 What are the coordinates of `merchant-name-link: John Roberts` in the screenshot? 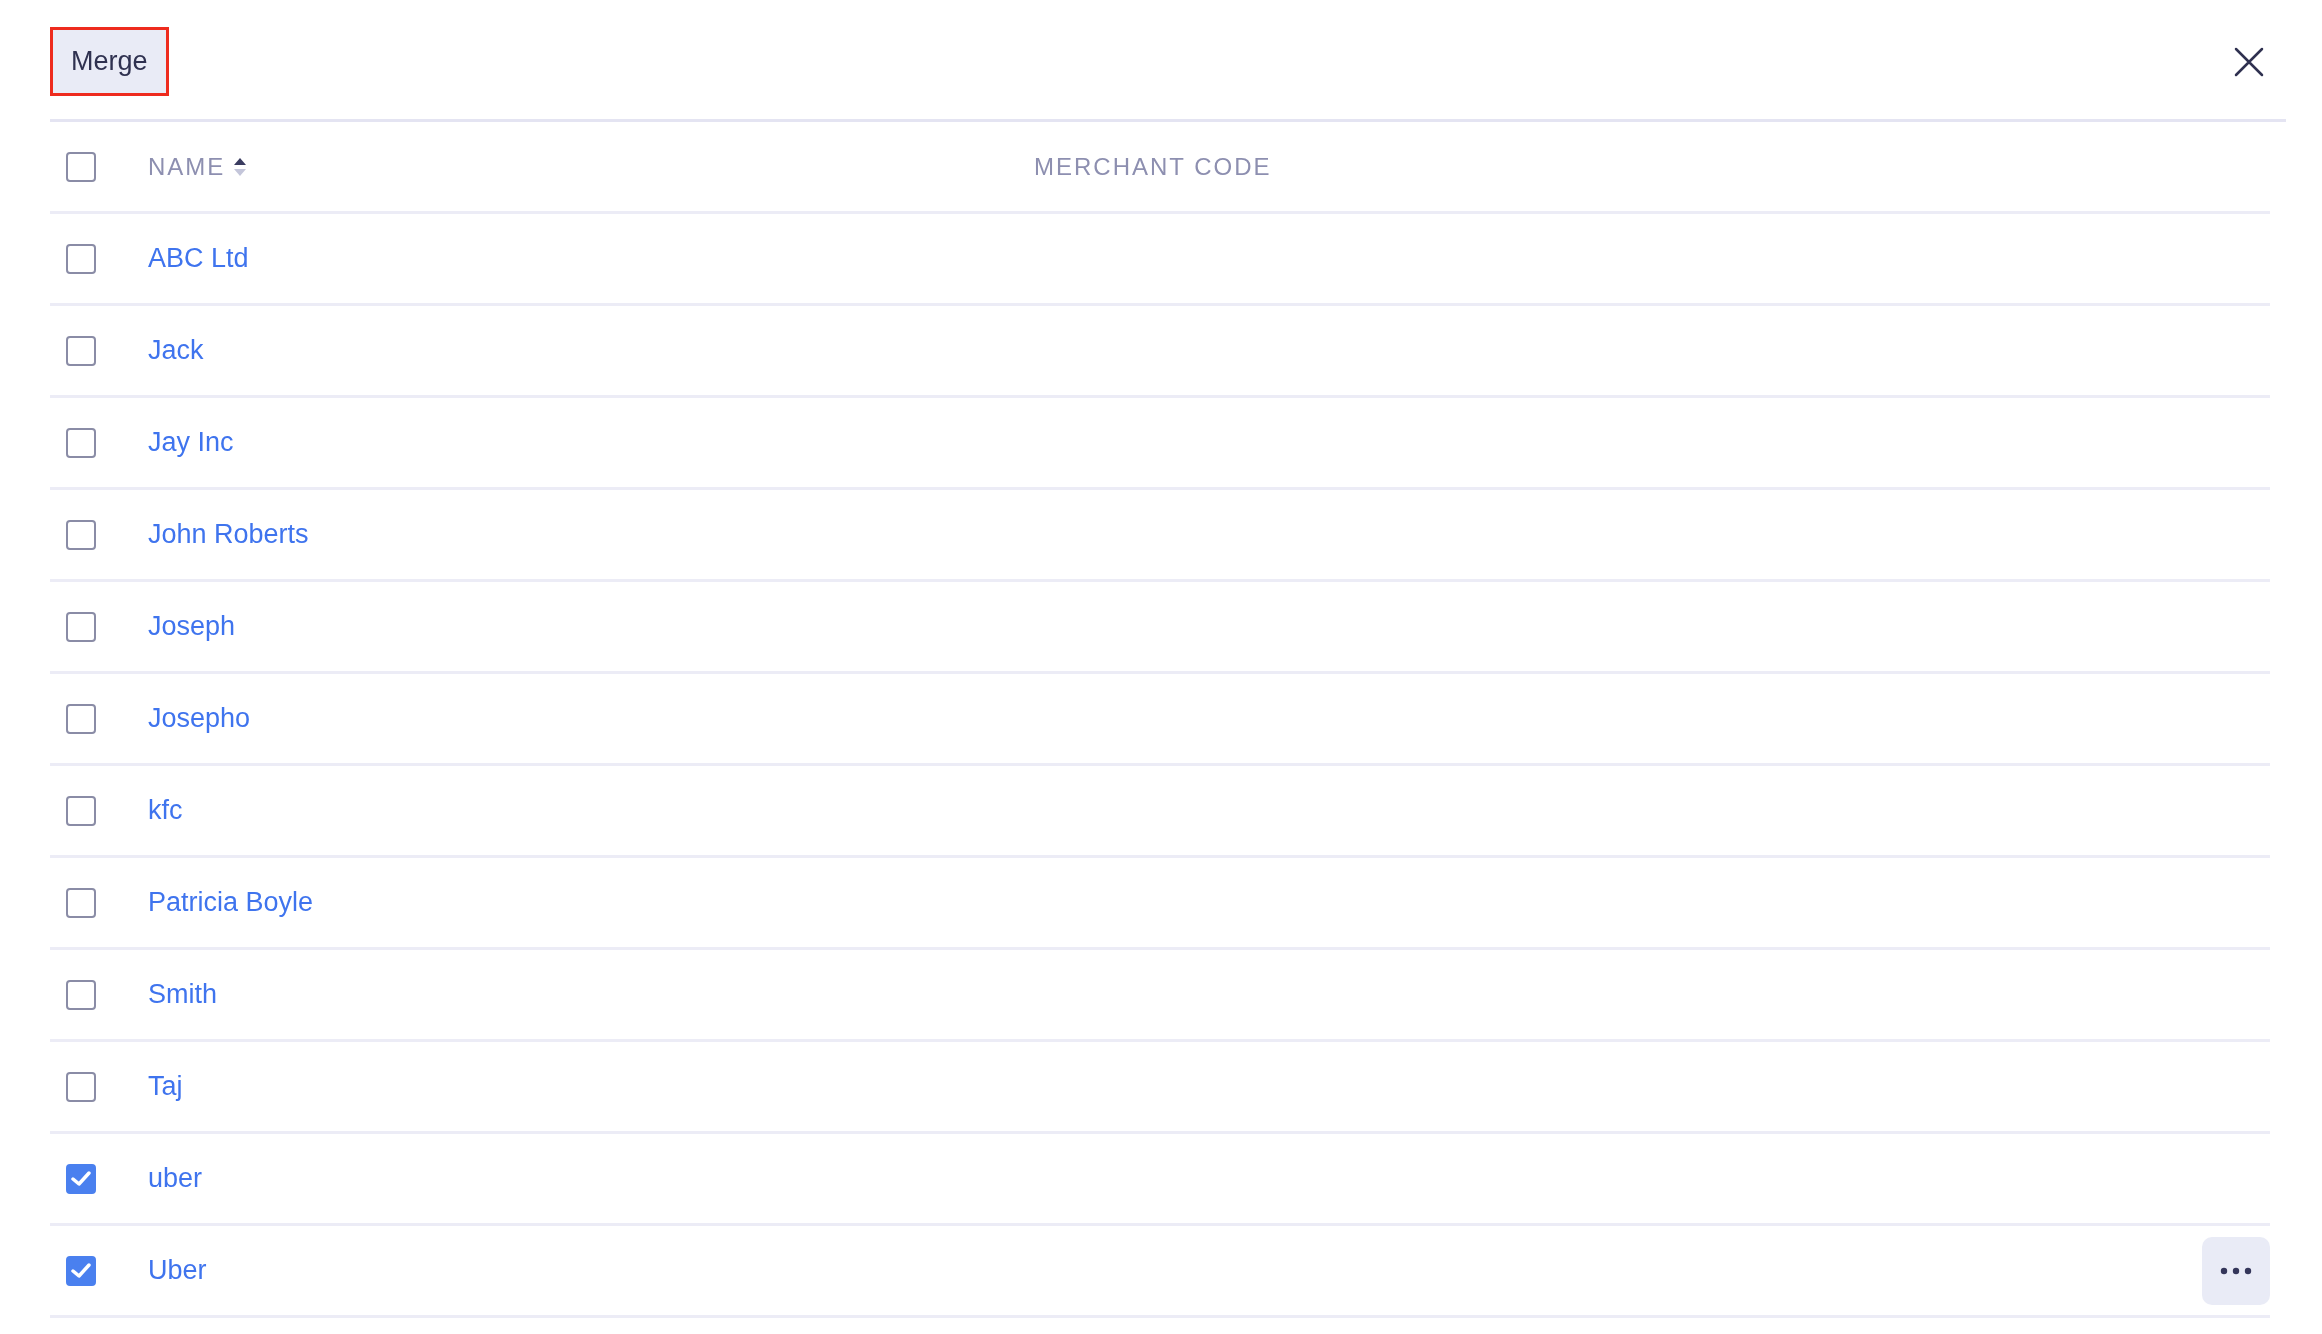 It's located at (228, 534).